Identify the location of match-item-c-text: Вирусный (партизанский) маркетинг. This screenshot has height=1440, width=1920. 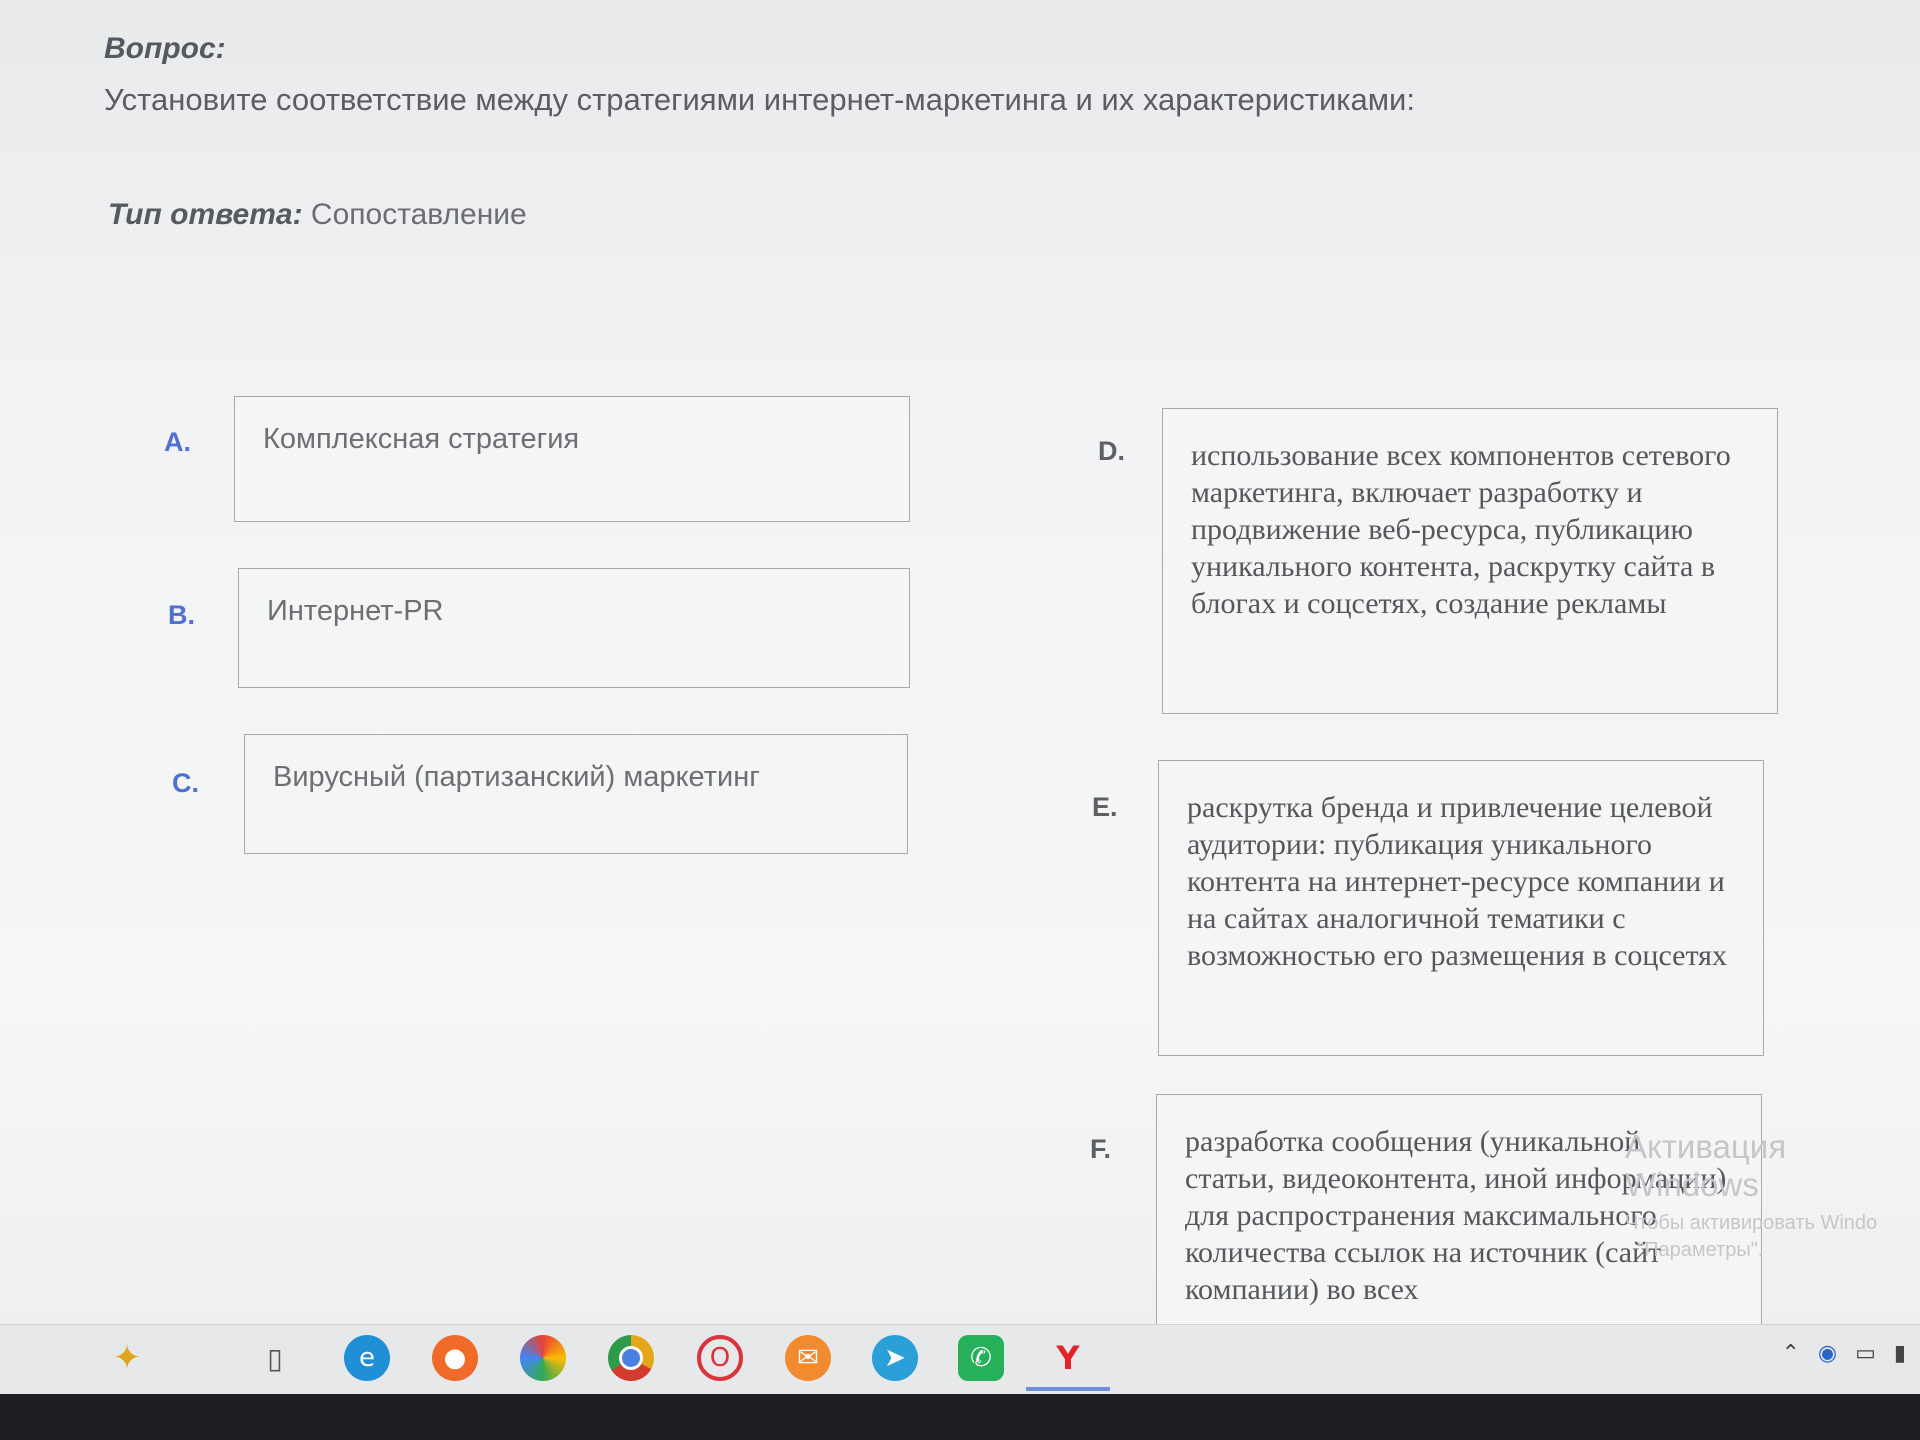
(516, 777).